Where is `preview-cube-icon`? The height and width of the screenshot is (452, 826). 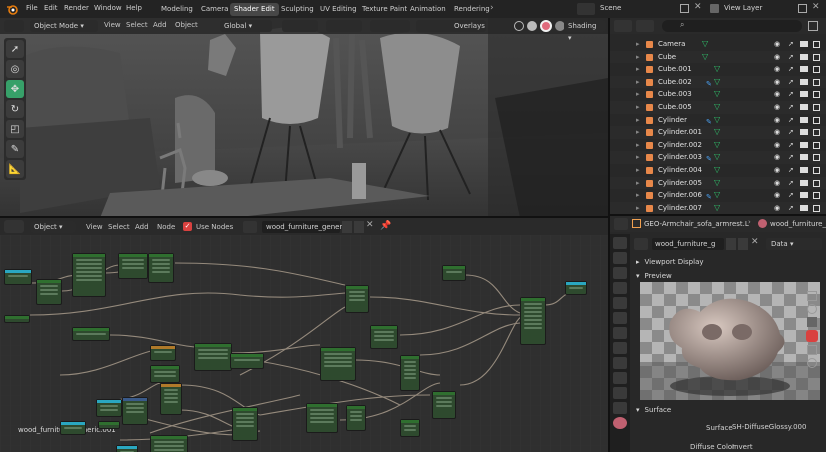
preview-cube-icon is located at coordinates (812, 322).